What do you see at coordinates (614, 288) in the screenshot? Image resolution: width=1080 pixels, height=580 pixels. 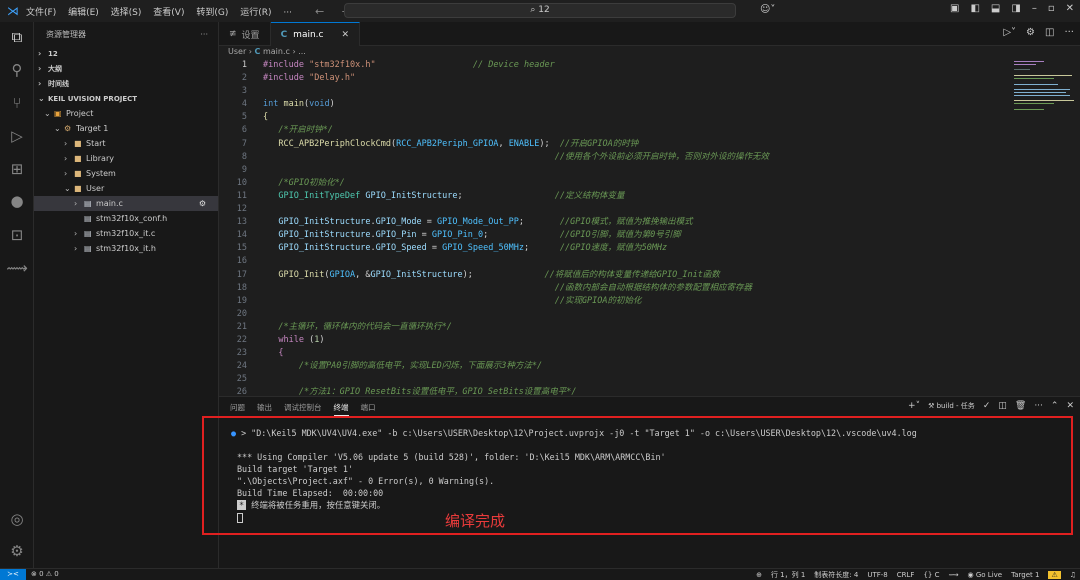 I see `code-line: 18 //函数内部会自动根据结构体的参数配置相应寄存器` at bounding box center [614, 288].